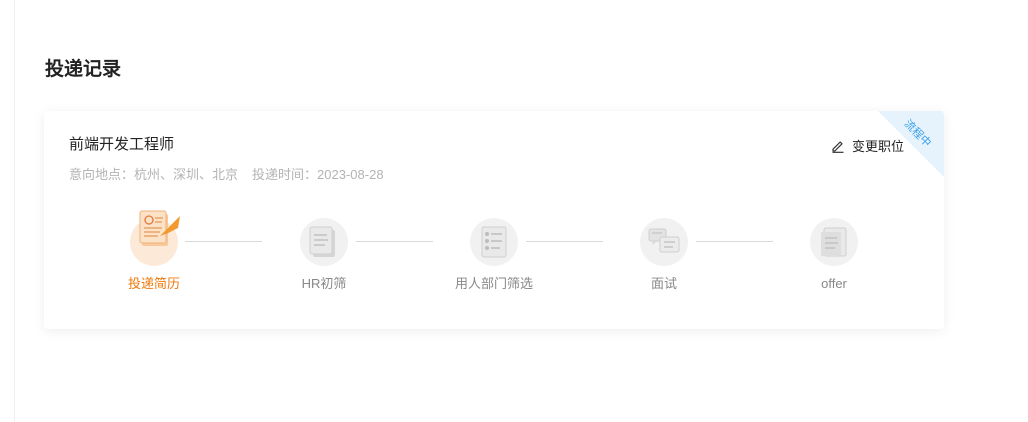  What do you see at coordinates (83, 69) in the screenshot?
I see `page-title: 投递记录` at bounding box center [83, 69].